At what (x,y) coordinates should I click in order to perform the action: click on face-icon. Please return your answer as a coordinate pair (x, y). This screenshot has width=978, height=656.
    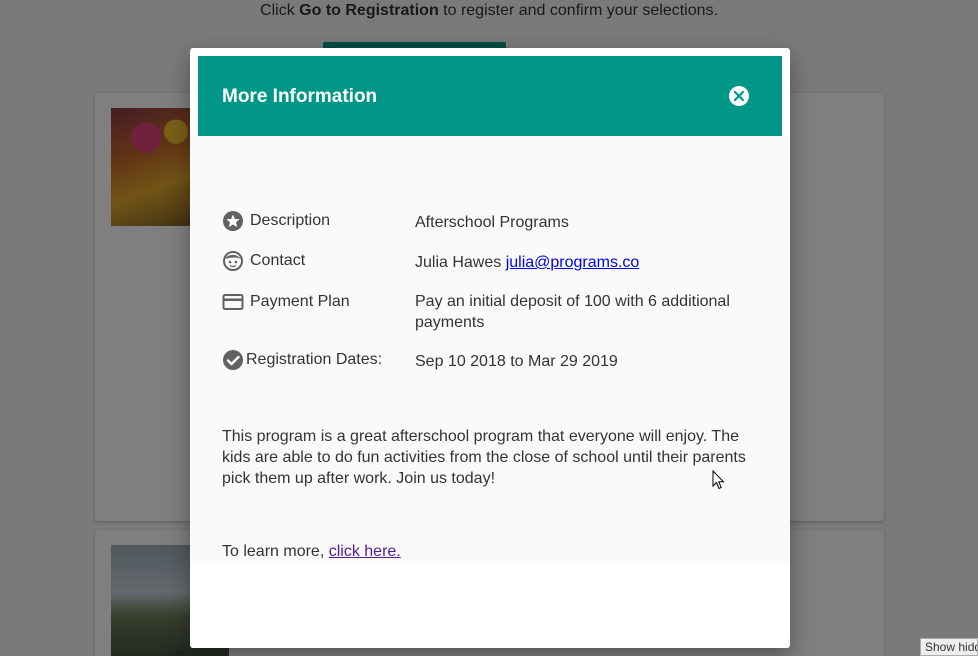
    Looking at the image, I should click on (233, 261).